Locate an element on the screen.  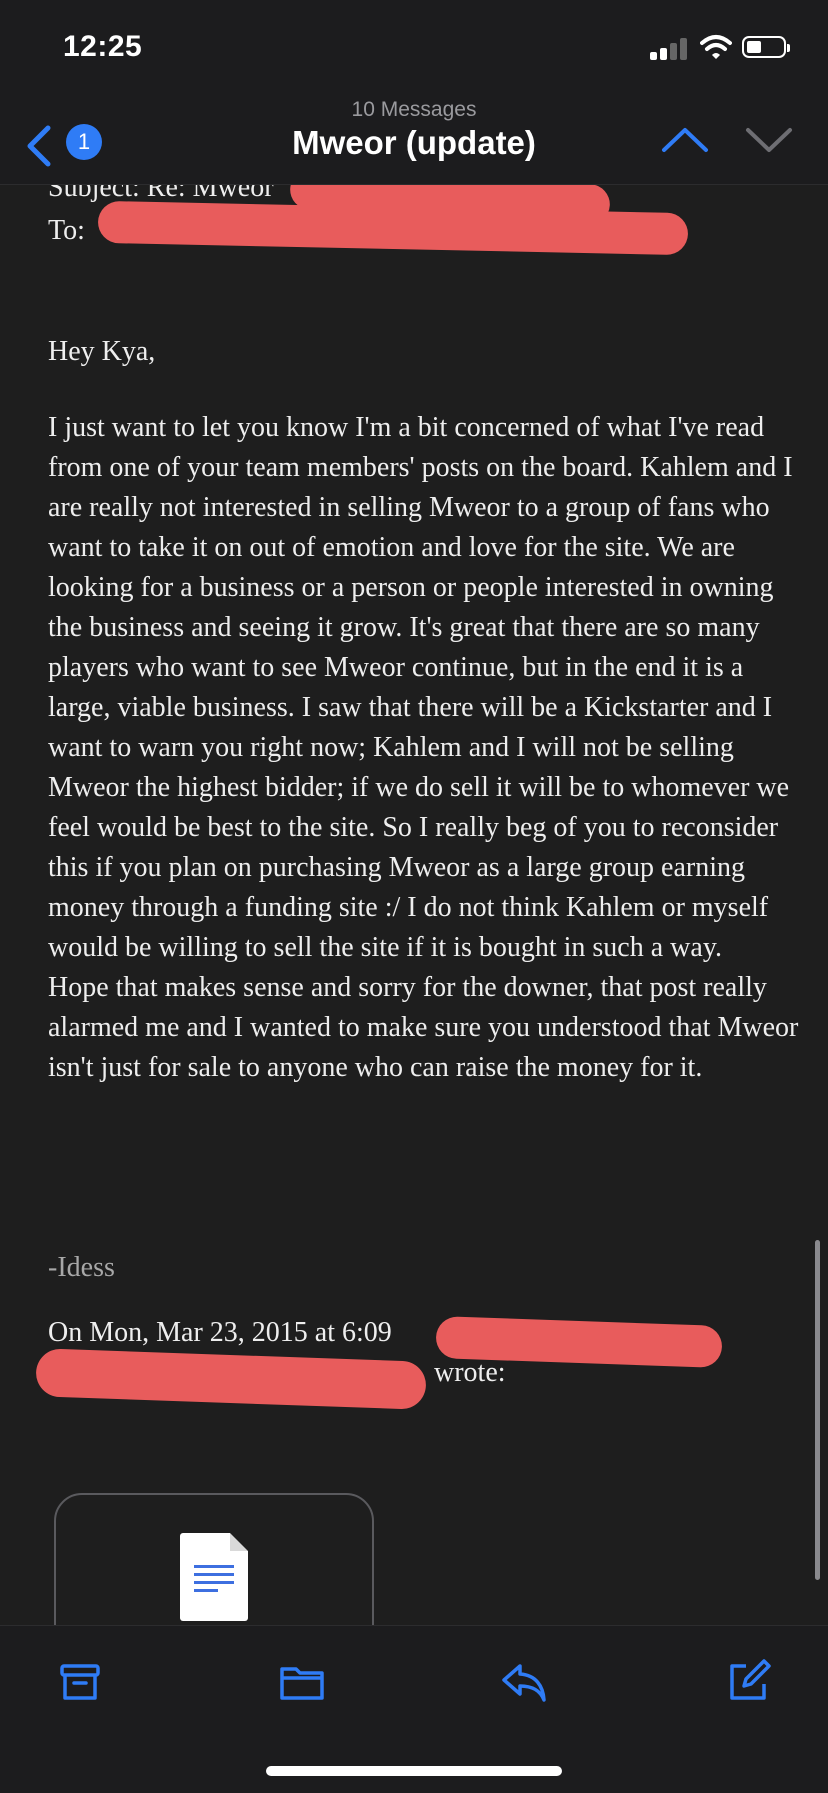
quote-wrote: wrote: is located at coordinates (470, 1372).